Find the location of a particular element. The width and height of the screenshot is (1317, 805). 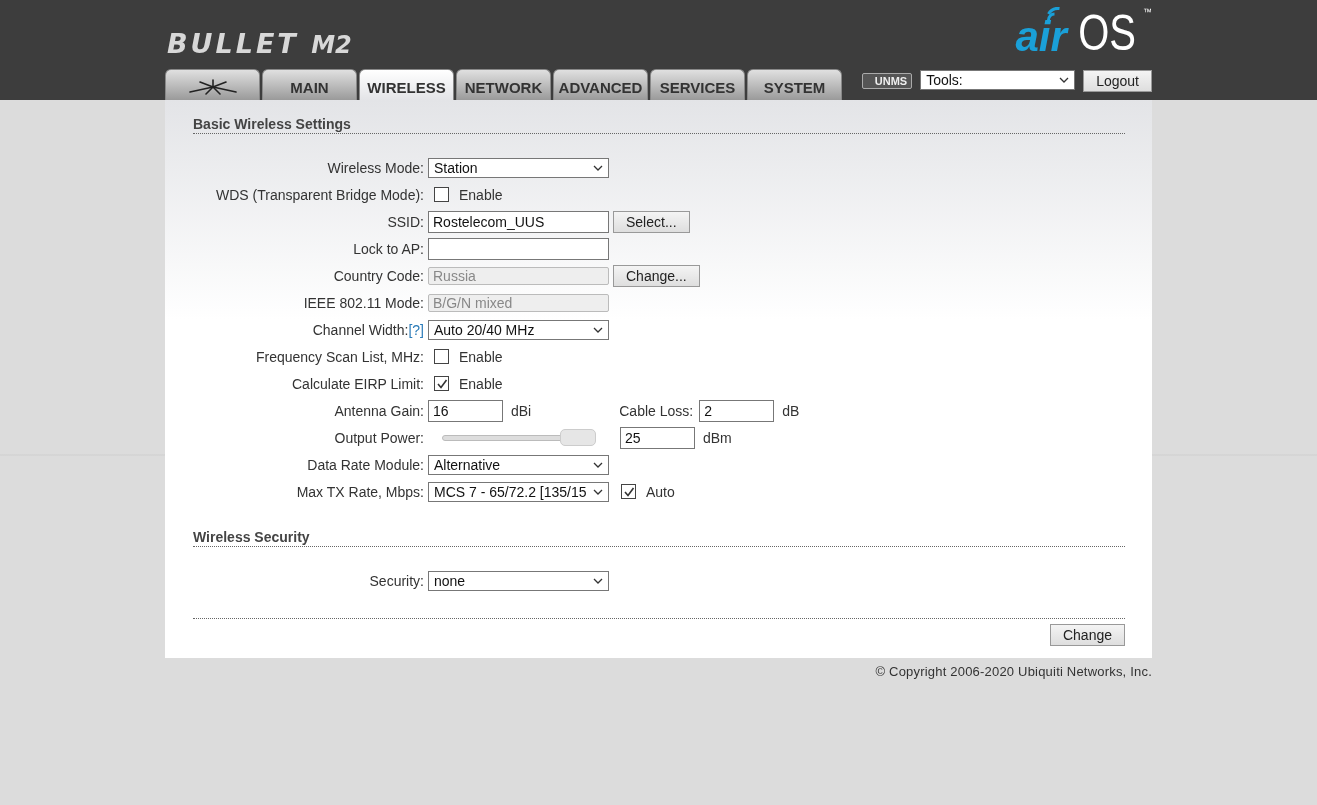

field-label: Security: is located at coordinates (396, 580).